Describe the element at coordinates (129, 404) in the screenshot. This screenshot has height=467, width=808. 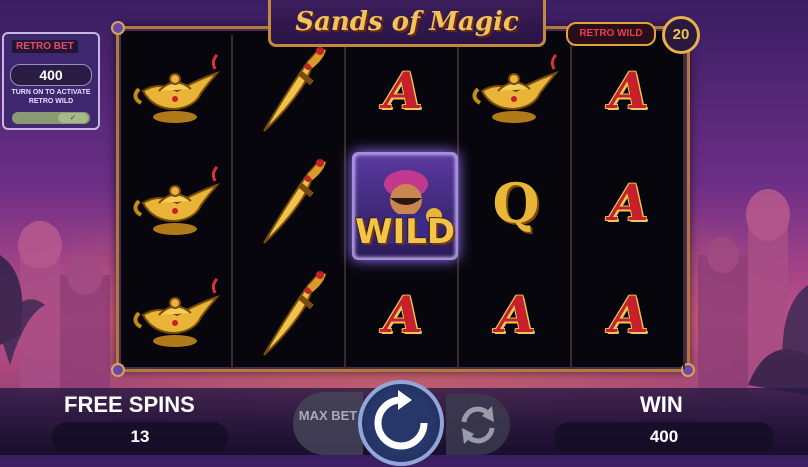
I see `free-spins-label: FREE SPINS` at that location.